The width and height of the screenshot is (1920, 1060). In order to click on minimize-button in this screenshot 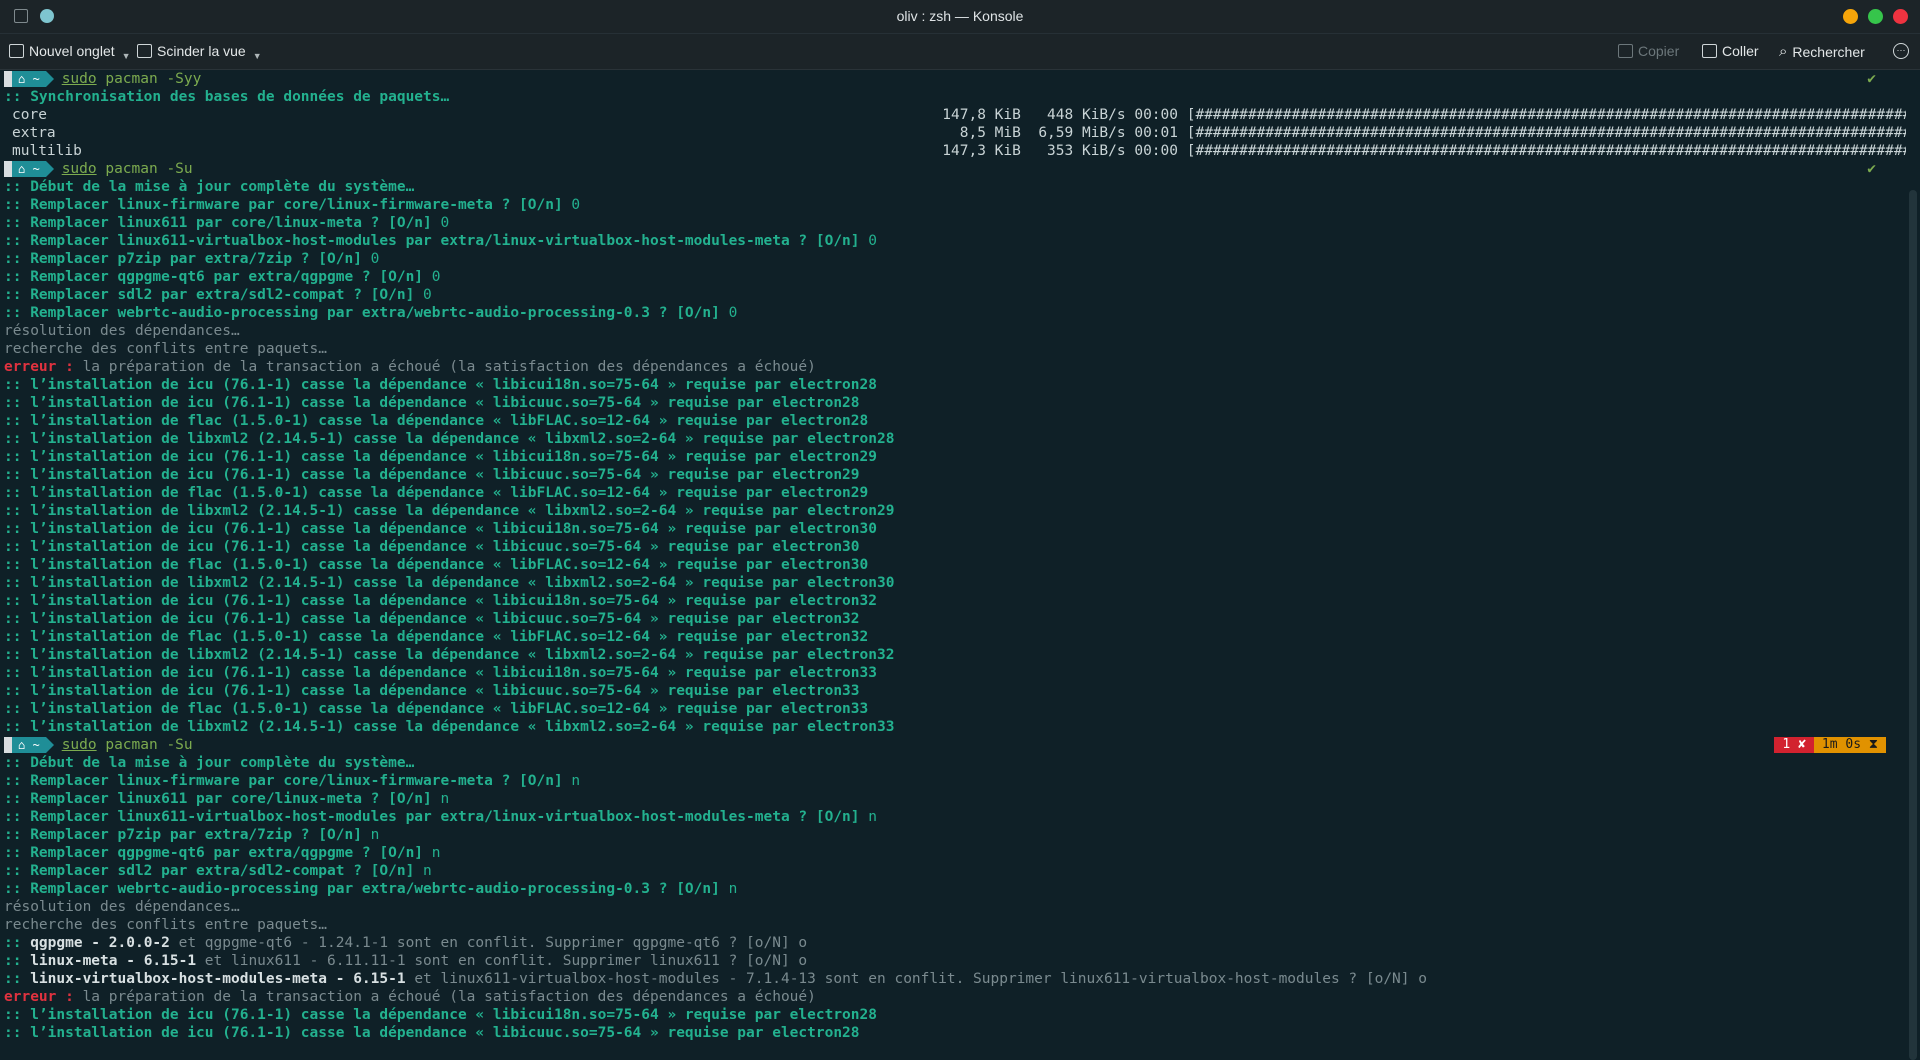, I will do `click(1850, 16)`.